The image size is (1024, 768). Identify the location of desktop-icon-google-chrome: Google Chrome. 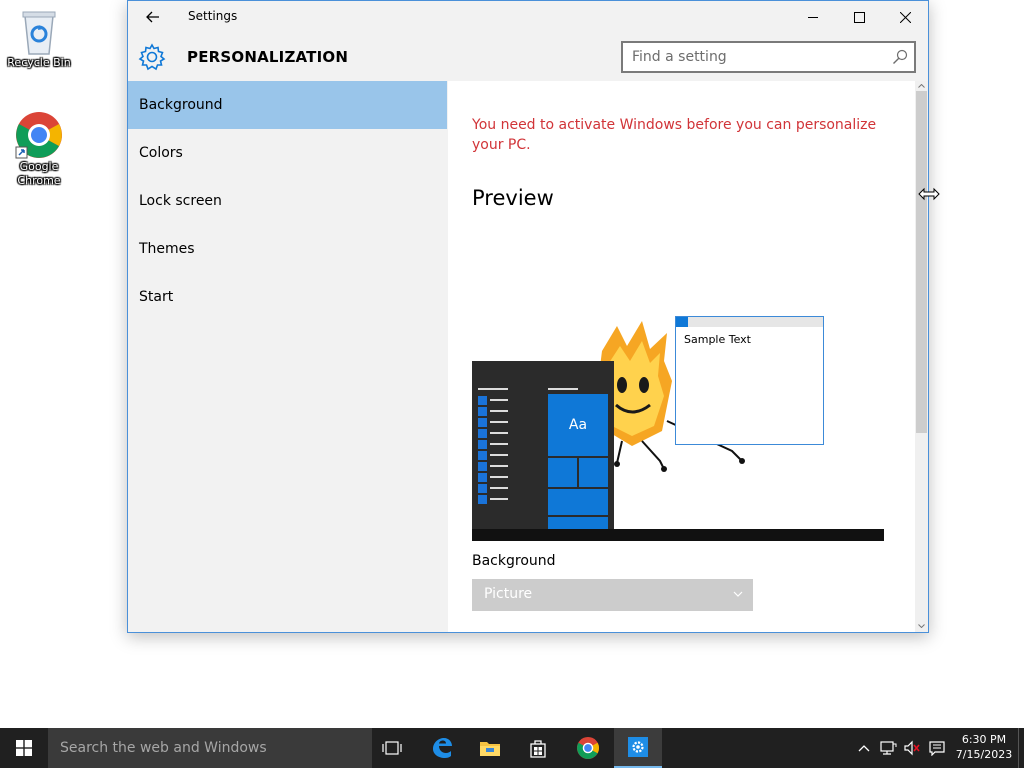
(39, 149).